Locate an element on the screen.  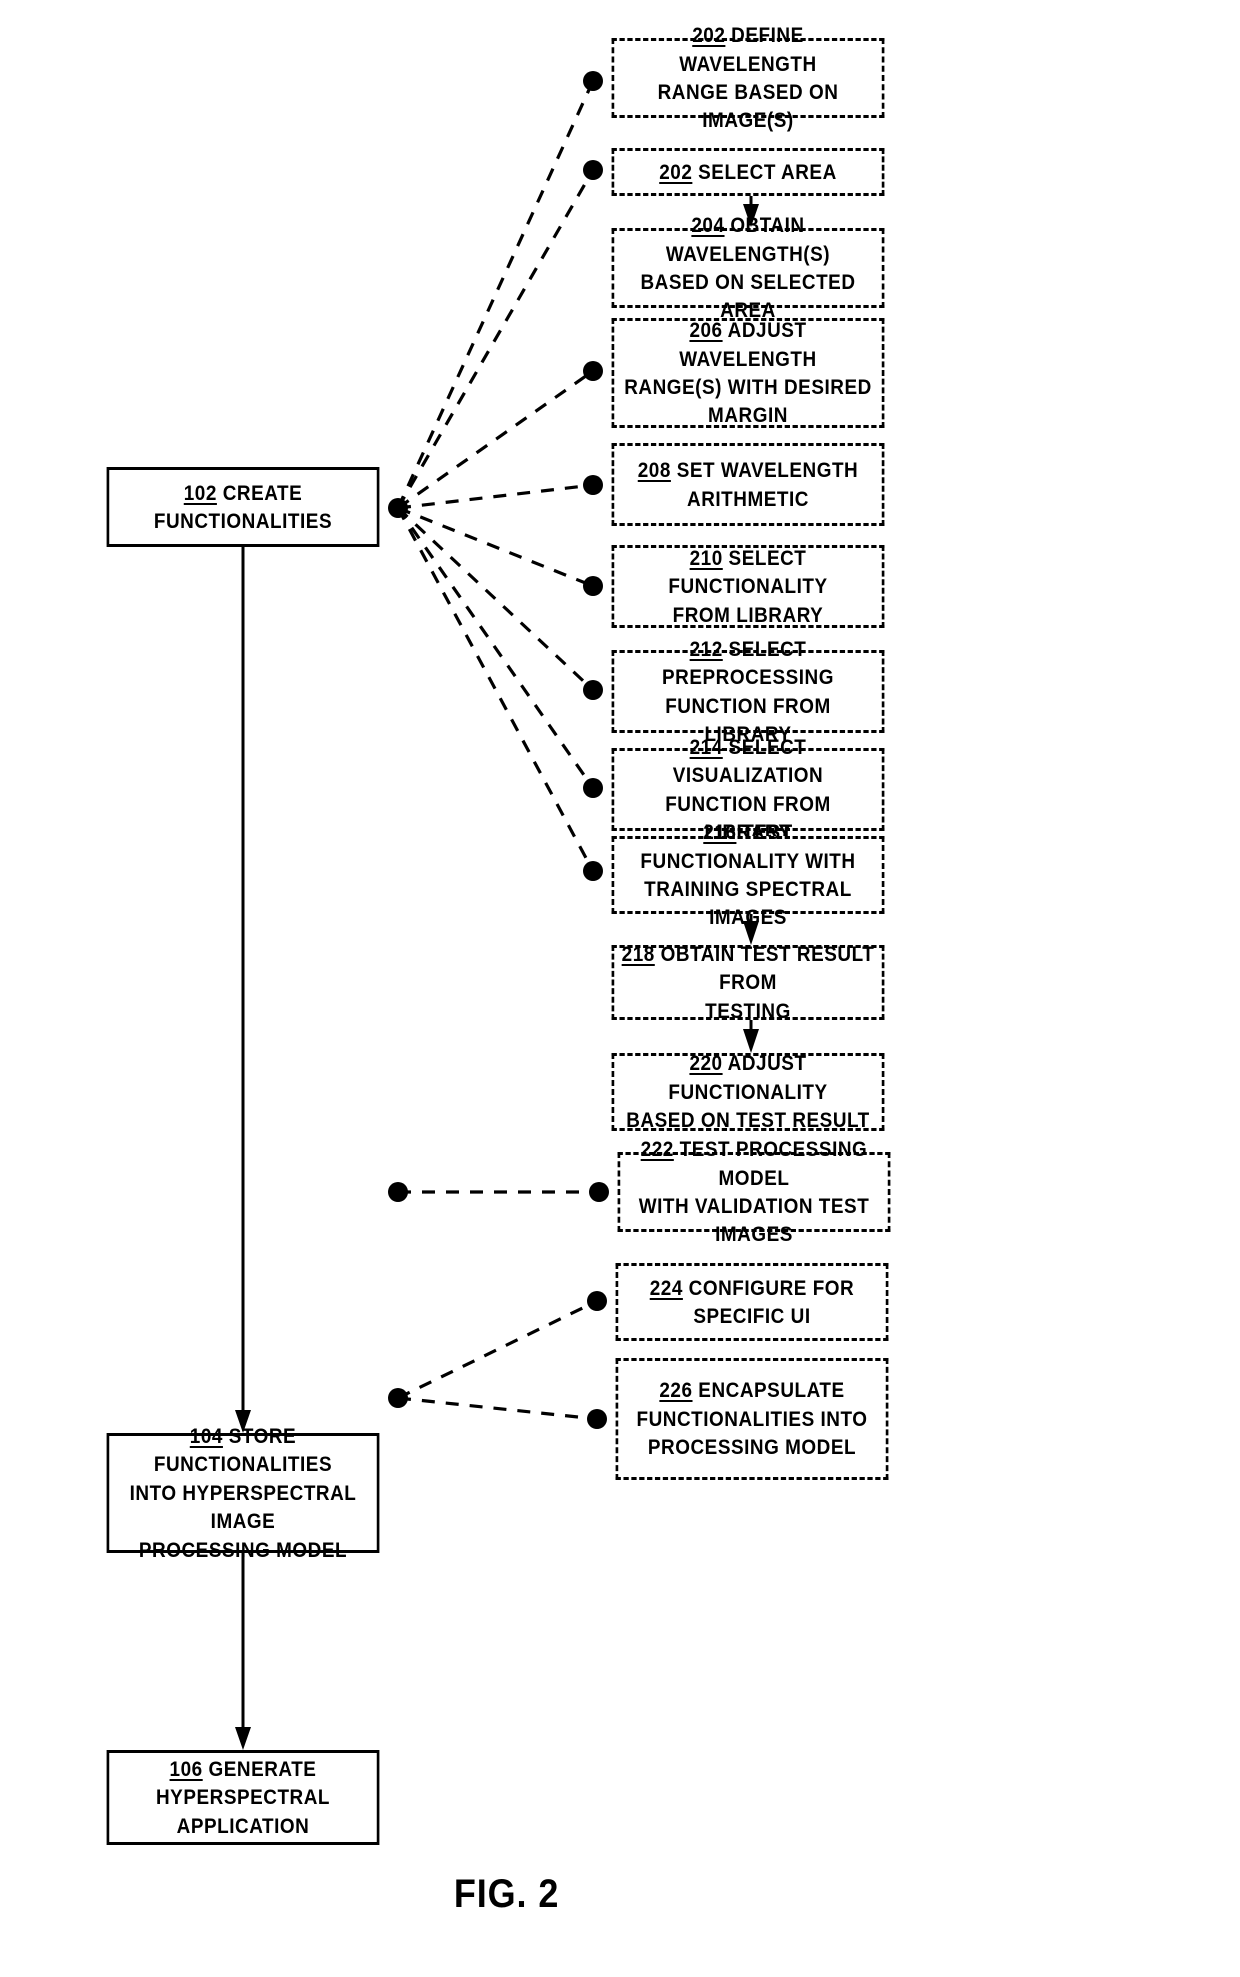
substep-box-208: 208 SET WAVELENGTH ARITHMETIC is located at coordinates (748, 484).